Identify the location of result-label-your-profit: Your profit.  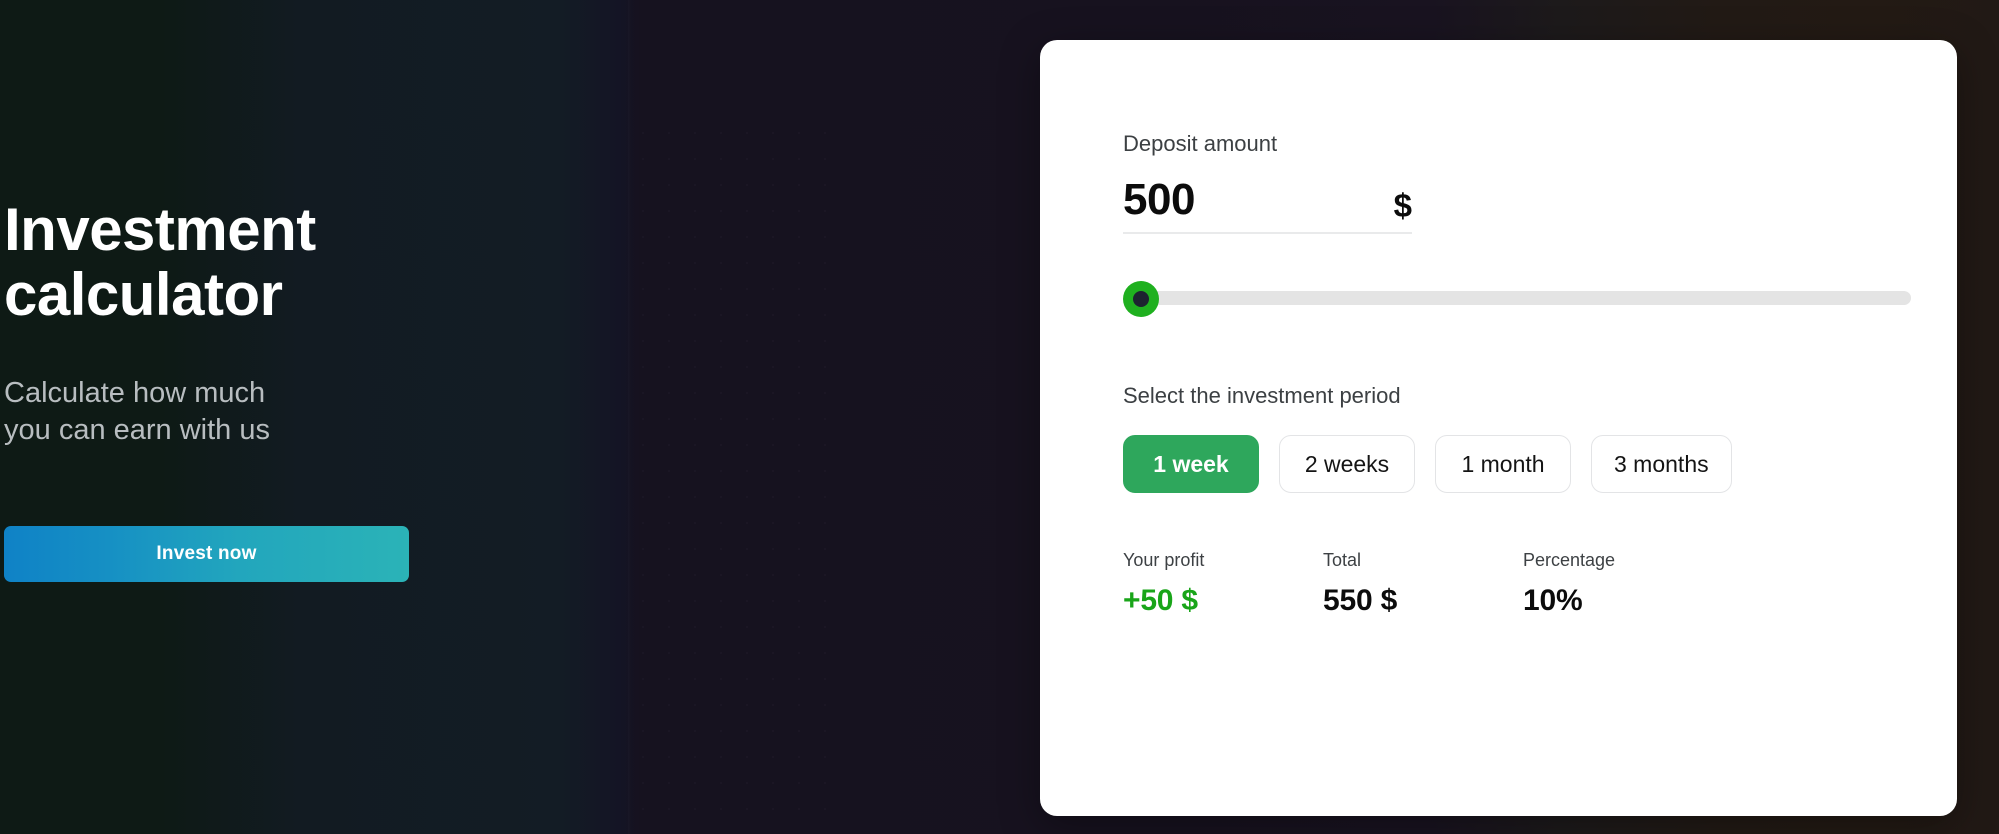
(1164, 560).